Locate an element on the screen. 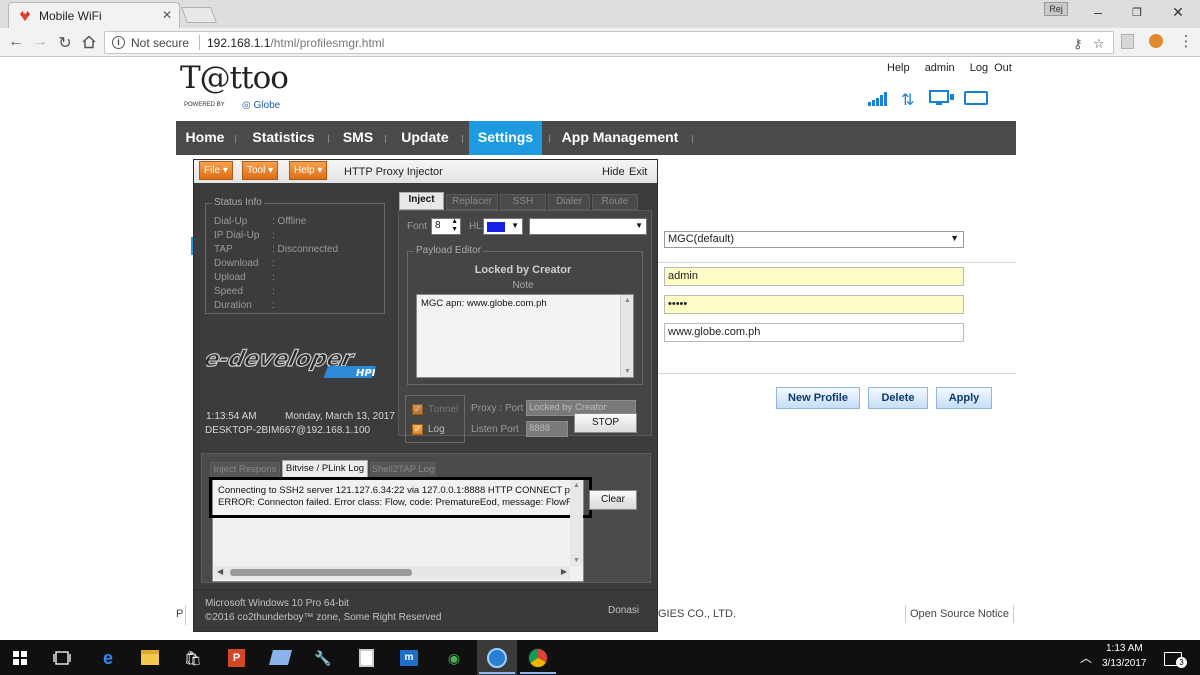 The height and width of the screenshot is (675, 1200). new-profile-button: New Profile is located at coordinates (818, 398).